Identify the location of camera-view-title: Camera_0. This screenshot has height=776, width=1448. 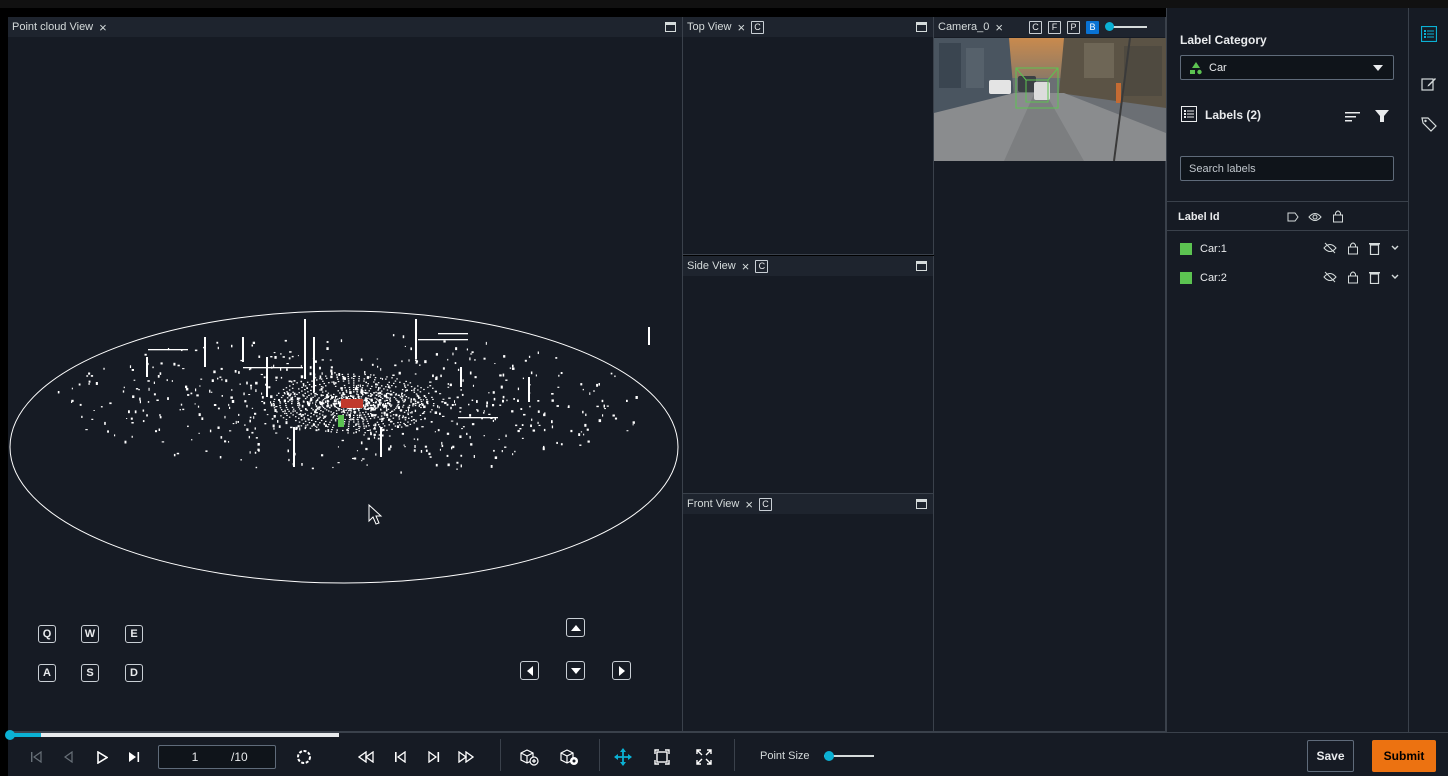
(964, 27).